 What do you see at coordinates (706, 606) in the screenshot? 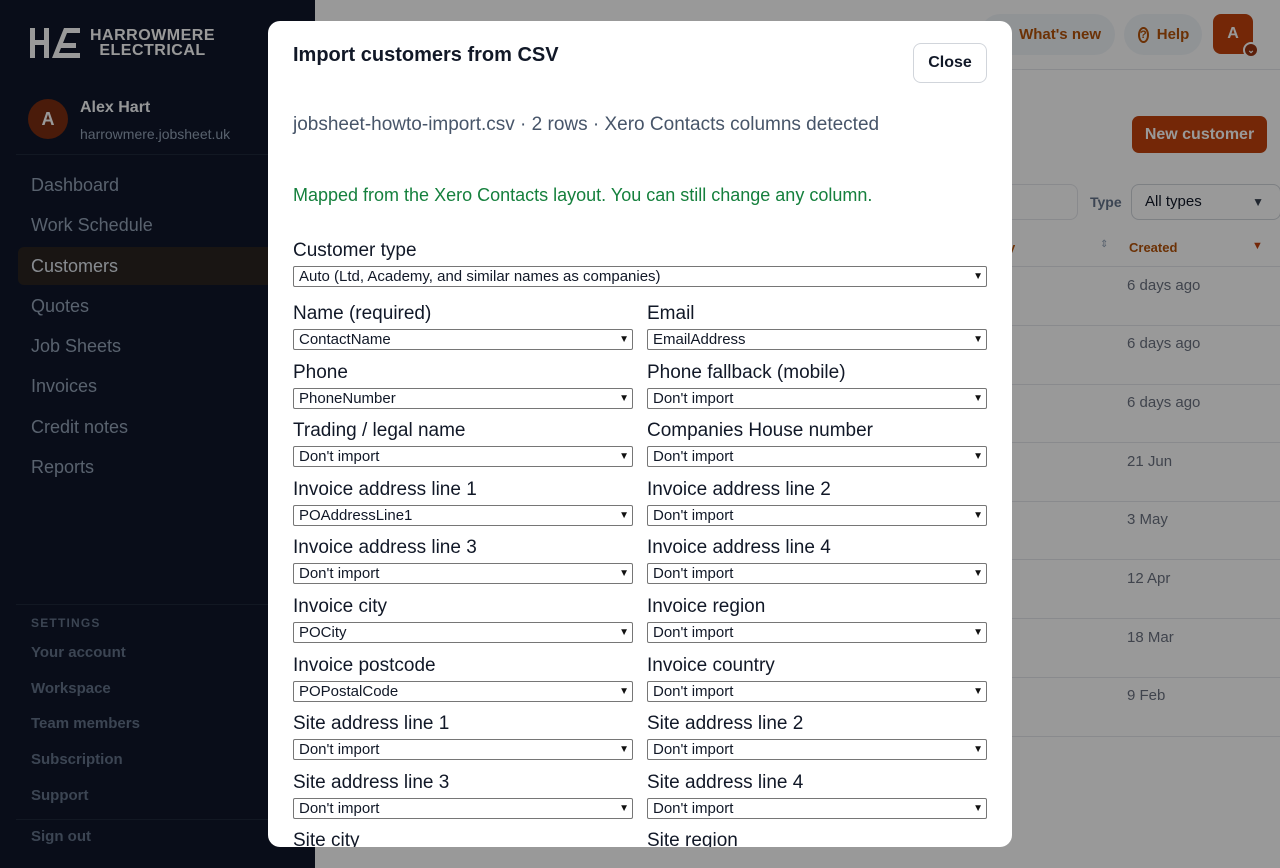
I see `field-label: Invoice region` at bounding box center [706, 606].